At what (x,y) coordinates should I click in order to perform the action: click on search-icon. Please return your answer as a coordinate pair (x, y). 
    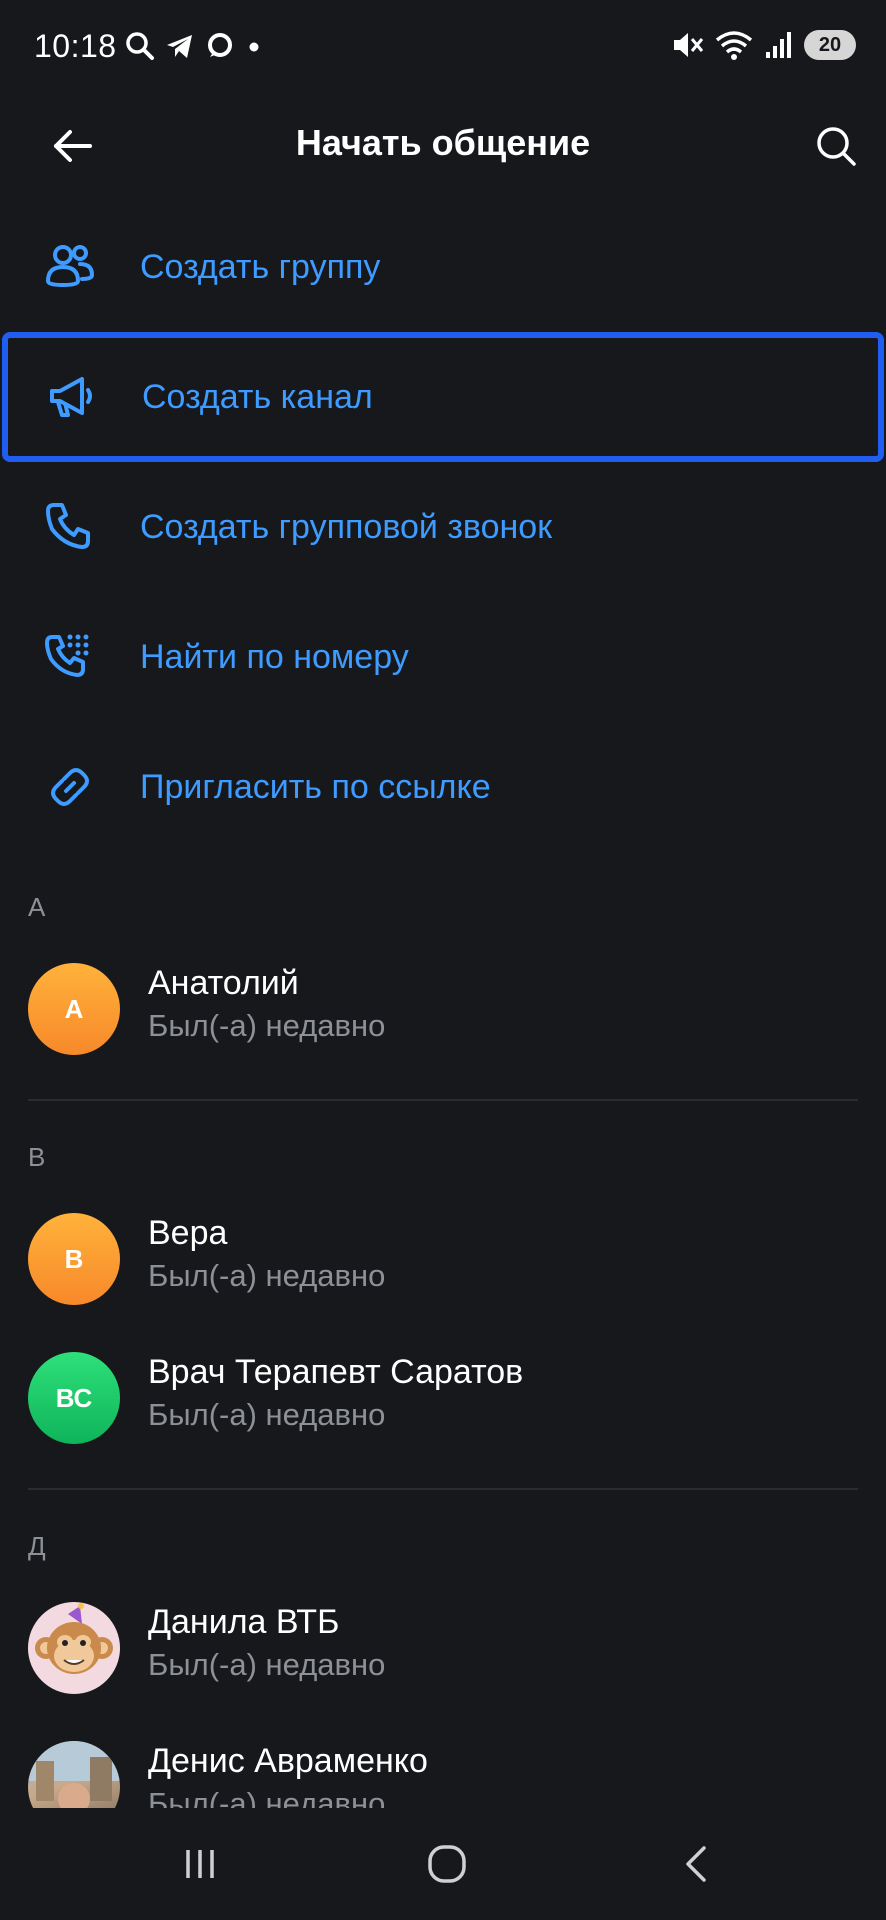
    Looking at the image, I should click on (836, 146).